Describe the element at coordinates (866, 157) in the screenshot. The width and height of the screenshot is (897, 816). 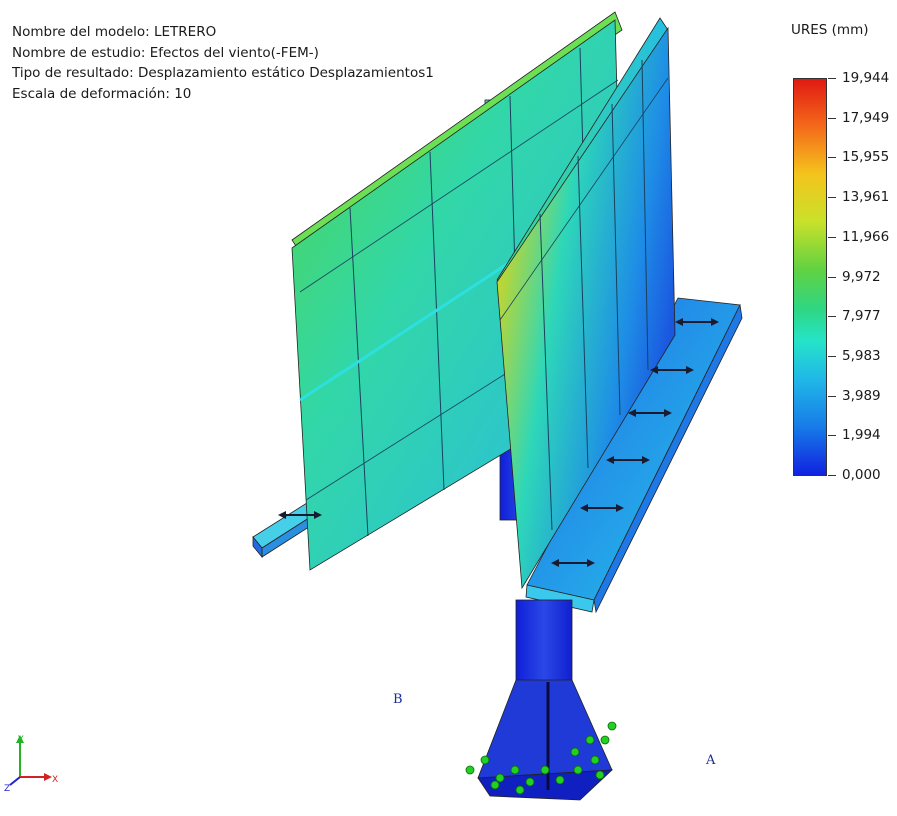
I see `colorbar-tick-label: 15,955` at that location.